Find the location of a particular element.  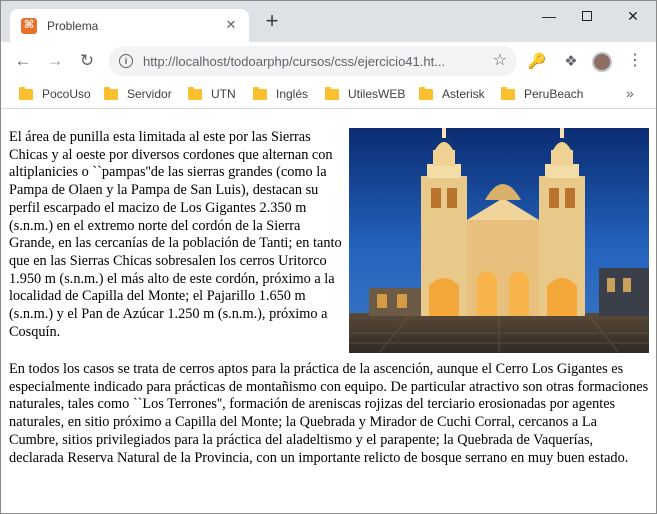

bookmark-label: PeruBeach is located at coordinates (554, 94).